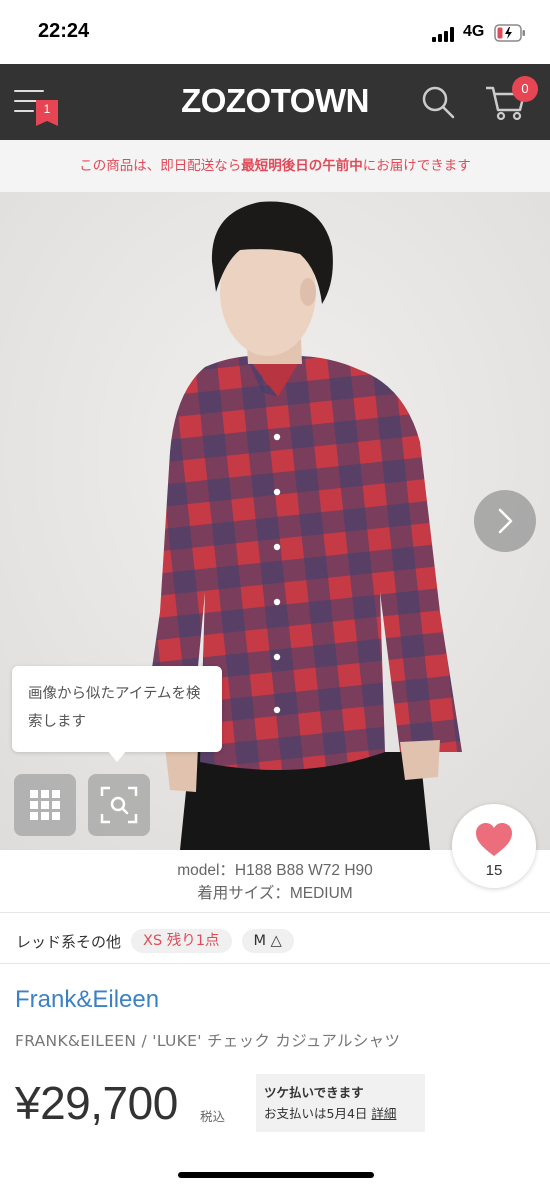 The height and width of the screenshot is (1191, 550). I want to click on delivery-highlight: 最短明後日の午前中, so click(302, 166).